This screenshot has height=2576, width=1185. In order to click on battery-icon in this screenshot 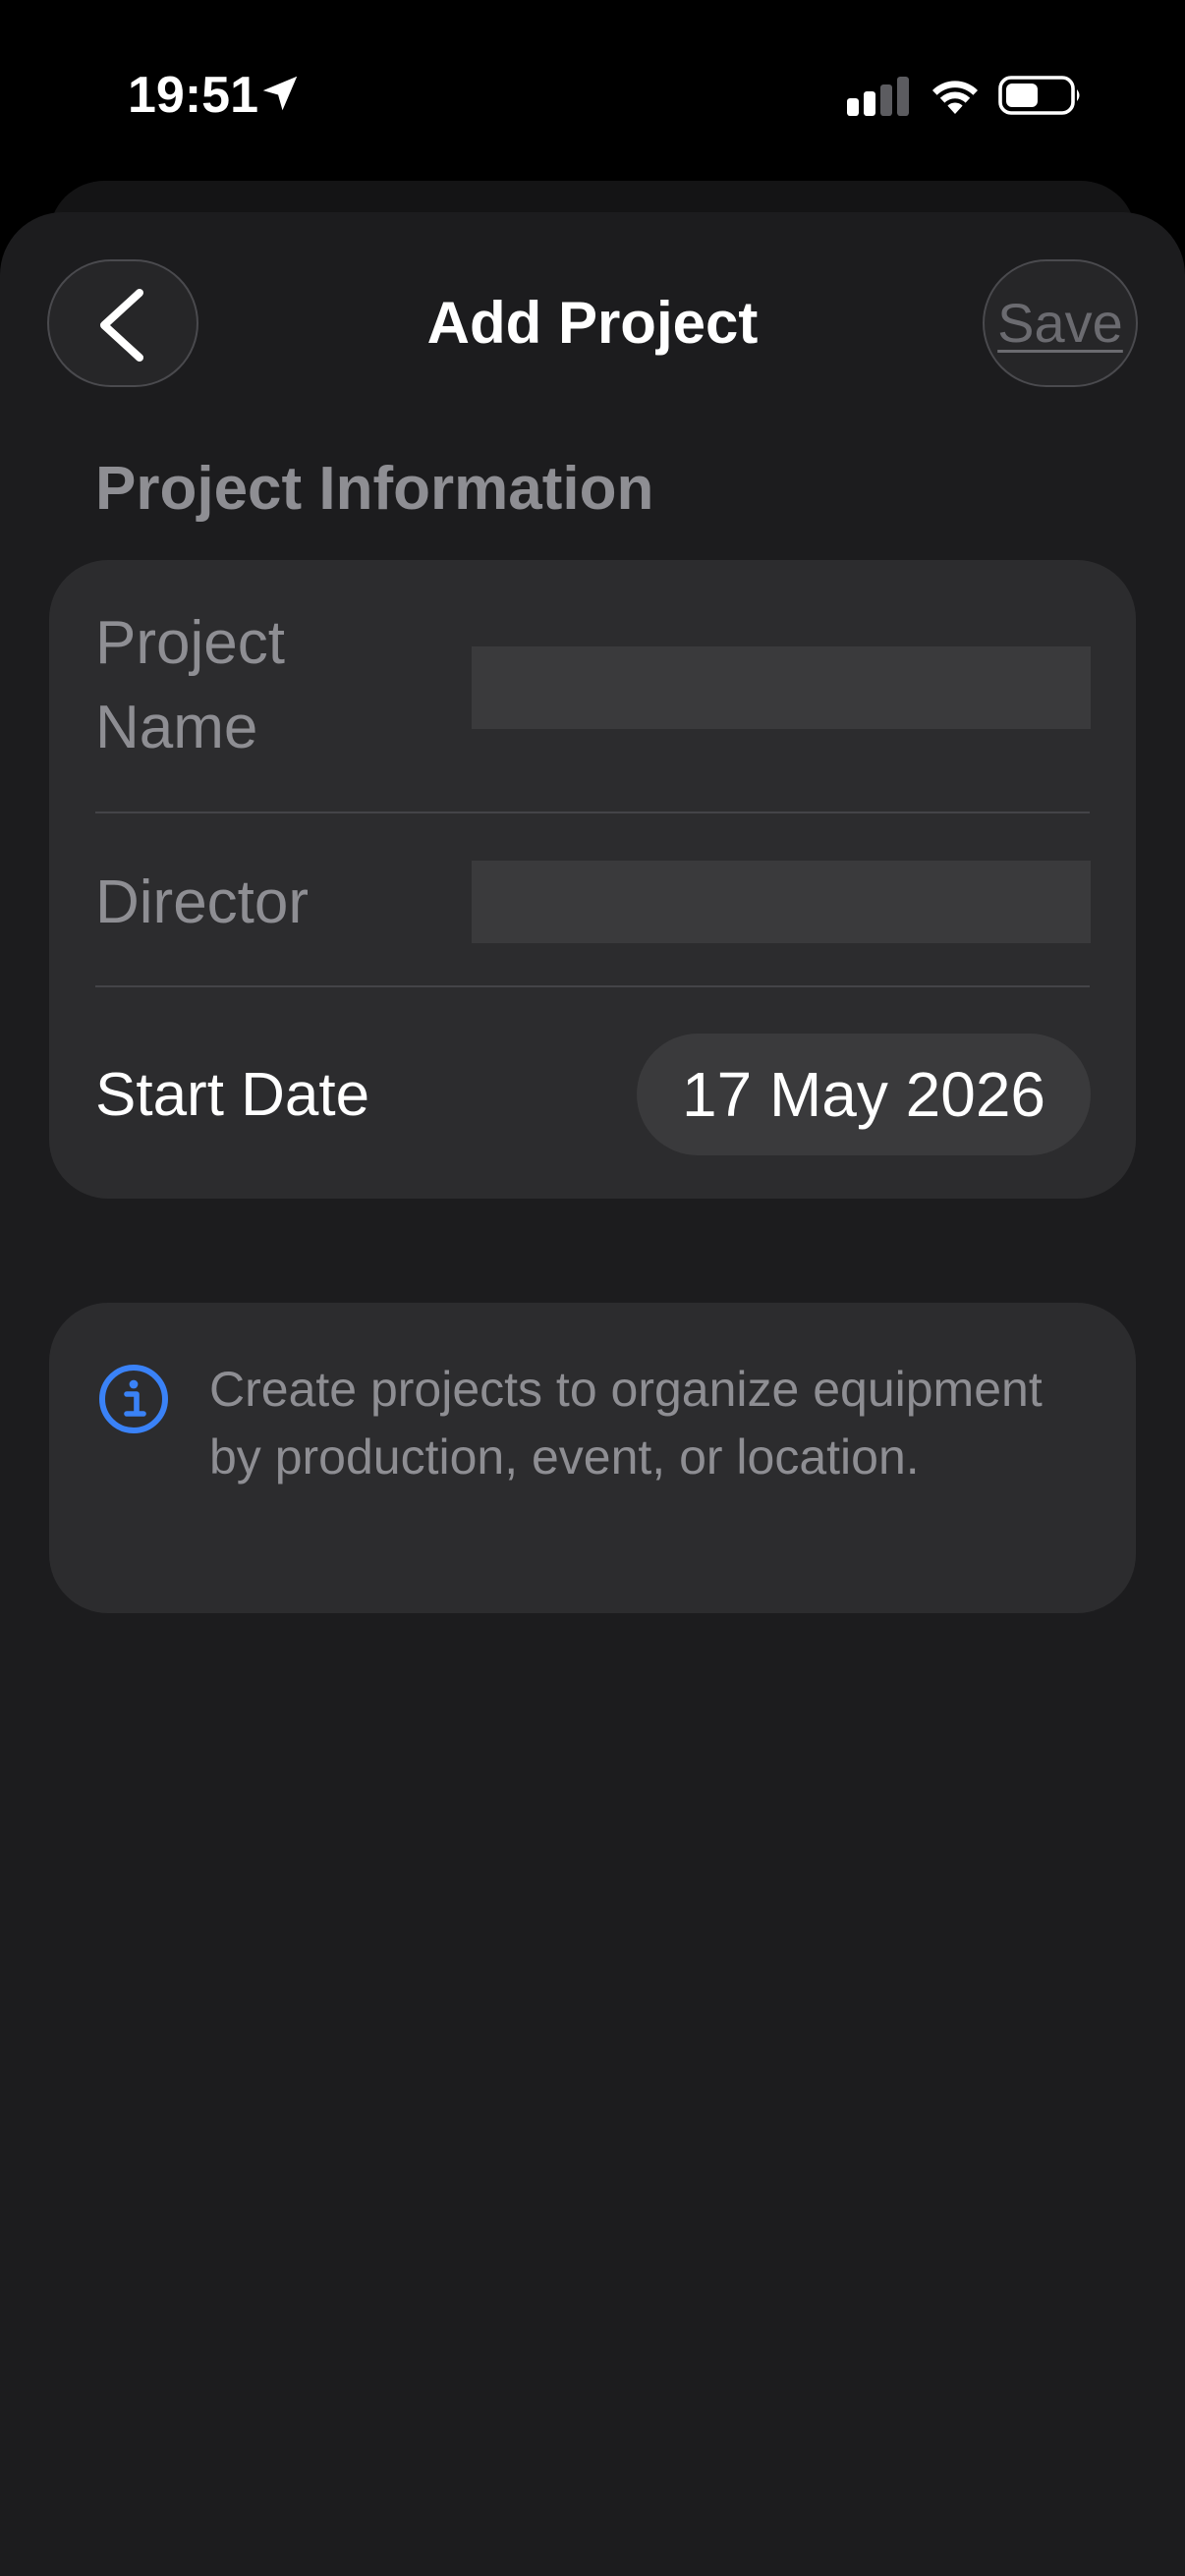, I will do `click(1039, 95)`.